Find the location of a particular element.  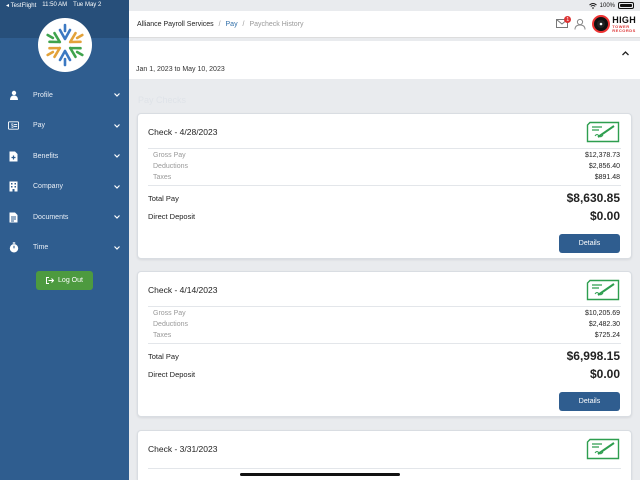

deductions-row: Deductions $2,856.40 is located at coordinates (386, 166).